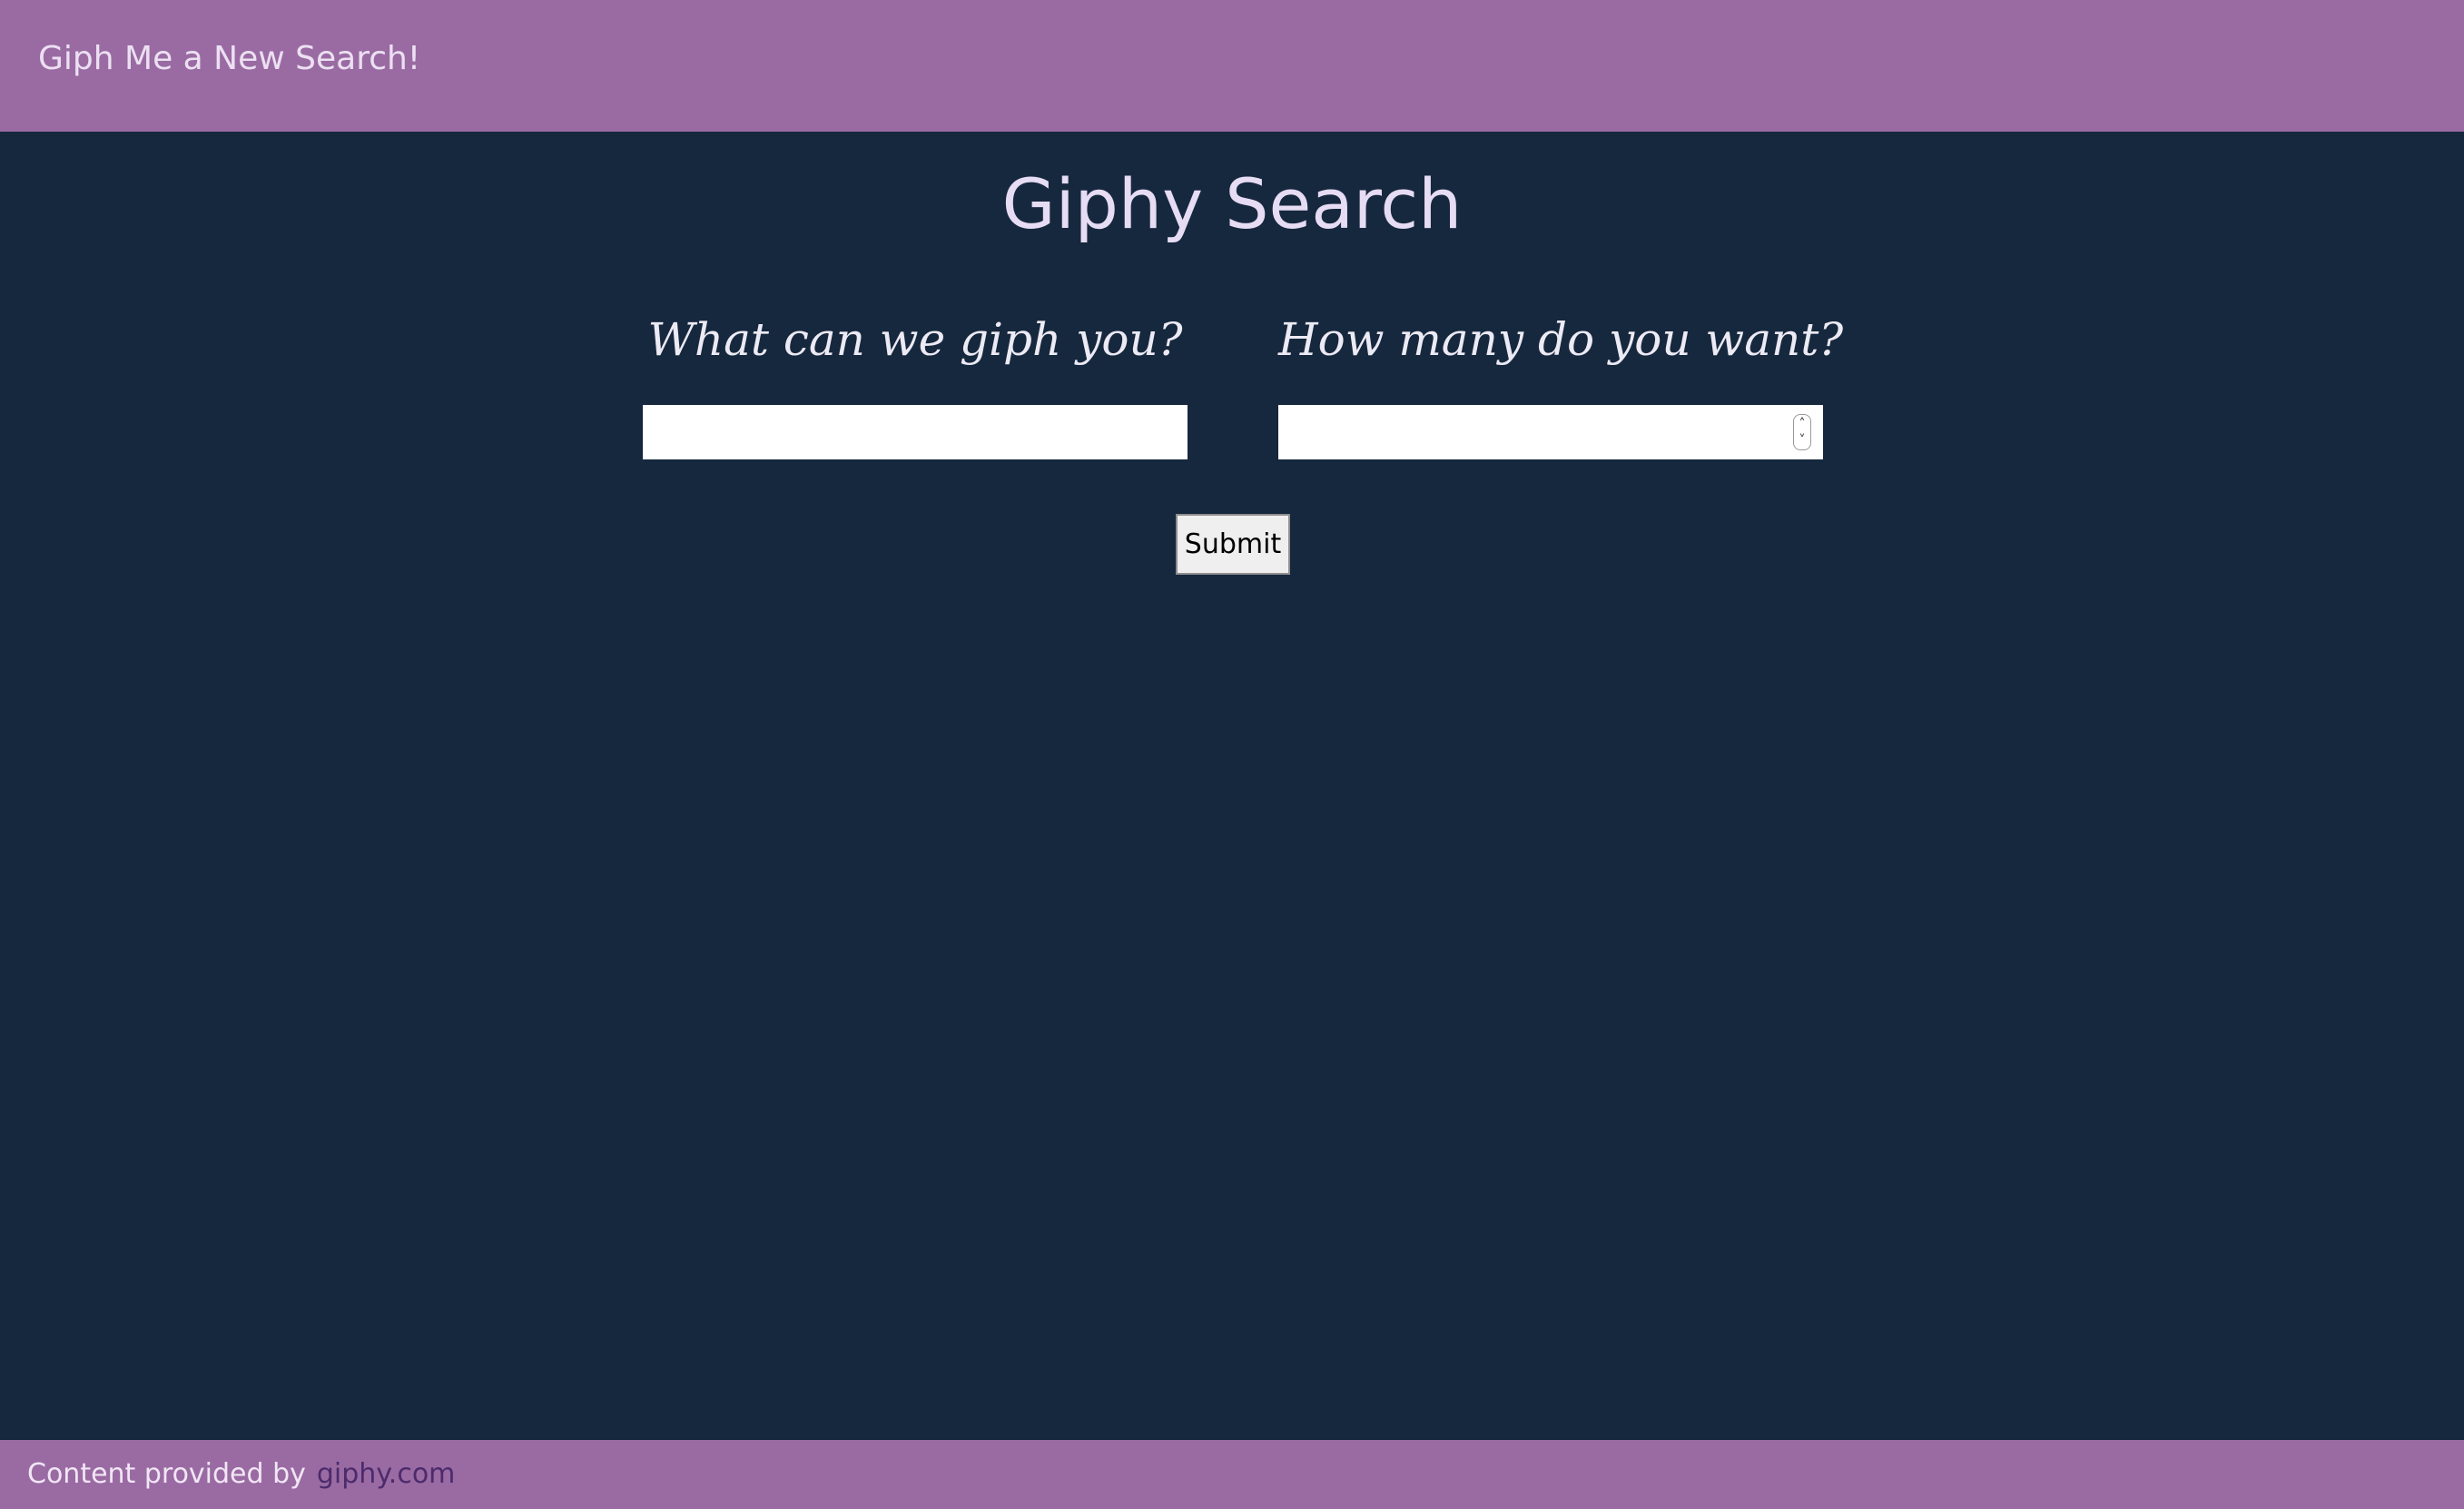  What do you see at coordinates (1802, 424) in the screenshot?
I see `chevron-up-icon: ˄` at bounding box center [1802, 424].